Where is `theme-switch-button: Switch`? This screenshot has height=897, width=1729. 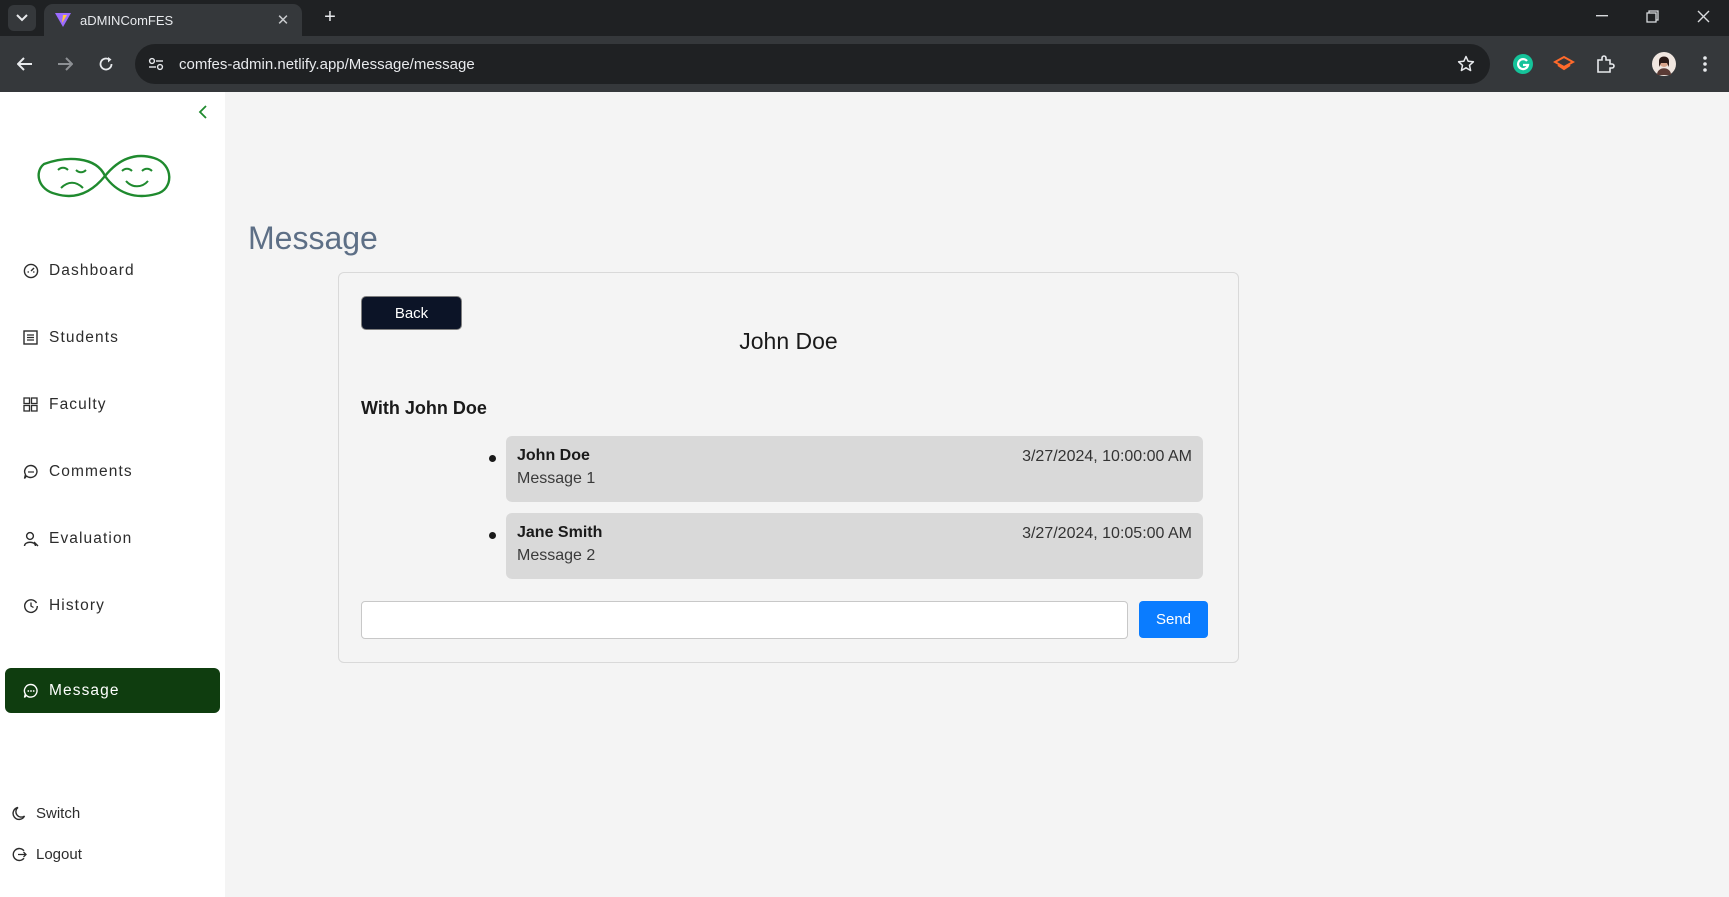 theme-switch-button: Switch is located at coordinates (45, 813).